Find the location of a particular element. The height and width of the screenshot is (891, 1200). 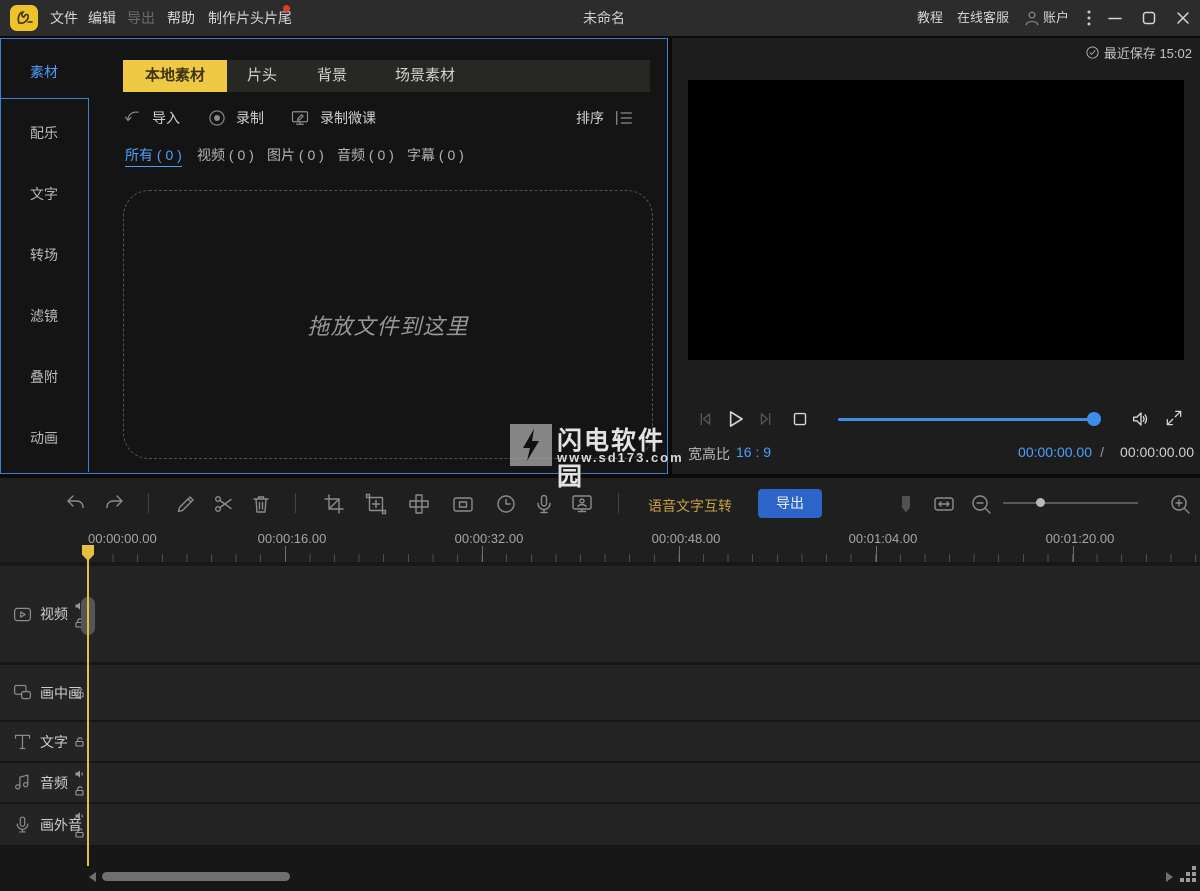

track-video-header: 视频 is located at coordinates (44, 614).